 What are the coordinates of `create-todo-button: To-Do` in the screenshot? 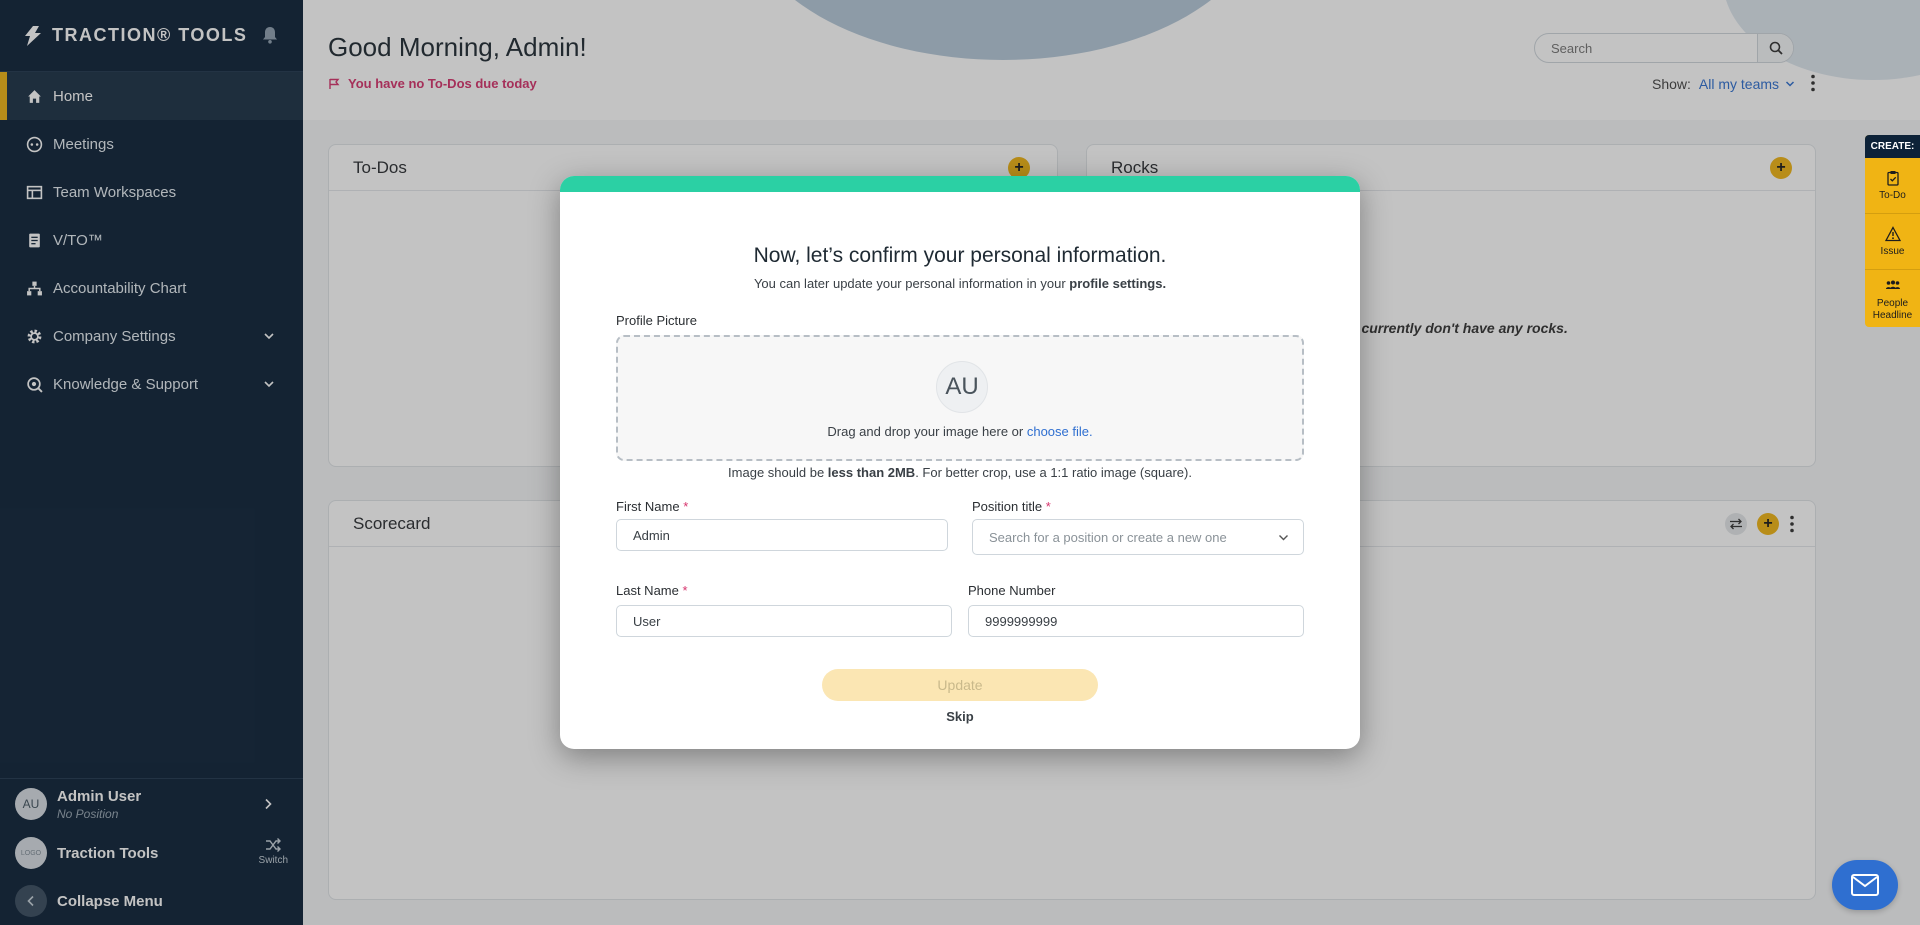 It's located at (1892, 186).